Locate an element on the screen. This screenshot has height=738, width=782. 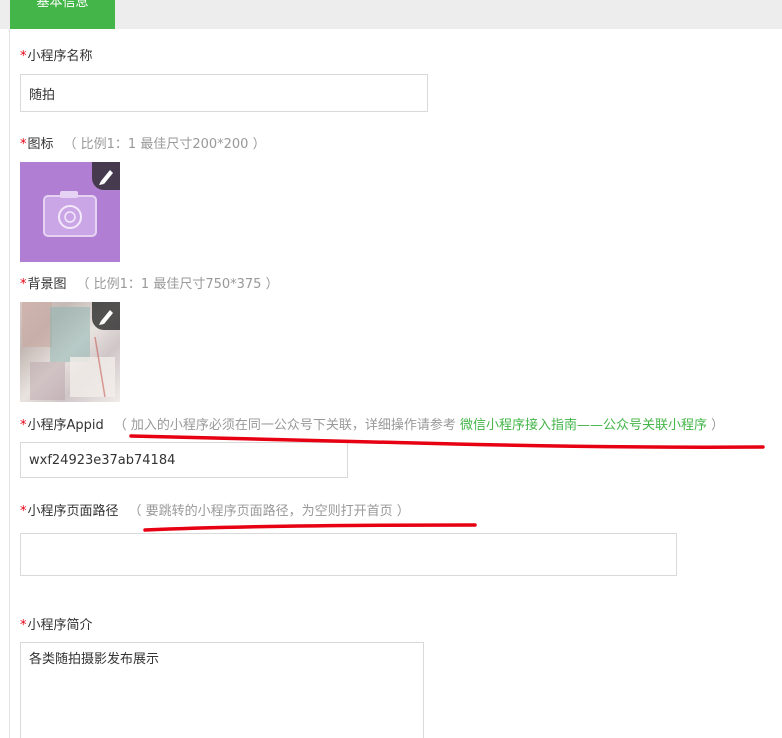
icon-label: *图标（ 比例1：1 最佳尺寸200*200 ） is located at coordinates (143, 144).